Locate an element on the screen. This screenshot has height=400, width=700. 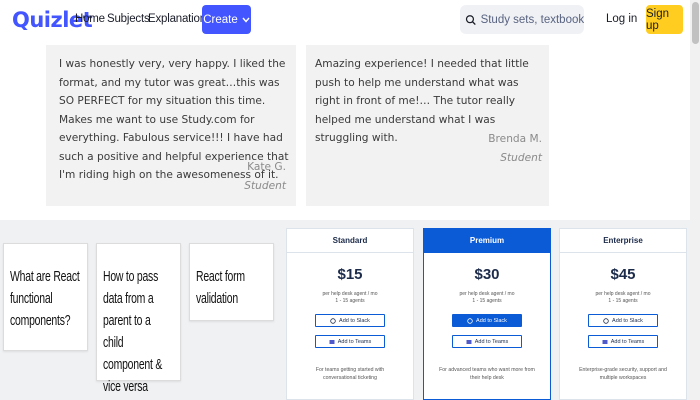
scrollbar-track is located at coordinates (695, 200).